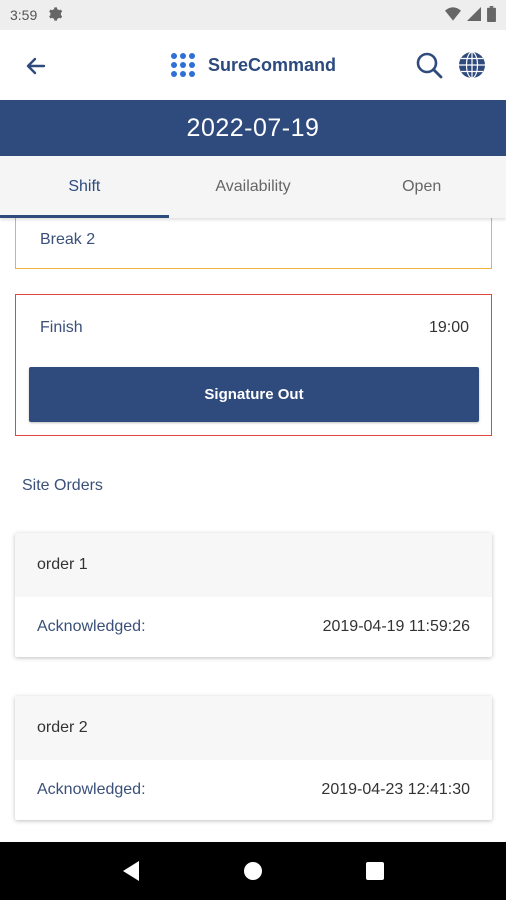 This screenshot has height=900, width=506. I want to click on battery-icon, so click(491, 15).